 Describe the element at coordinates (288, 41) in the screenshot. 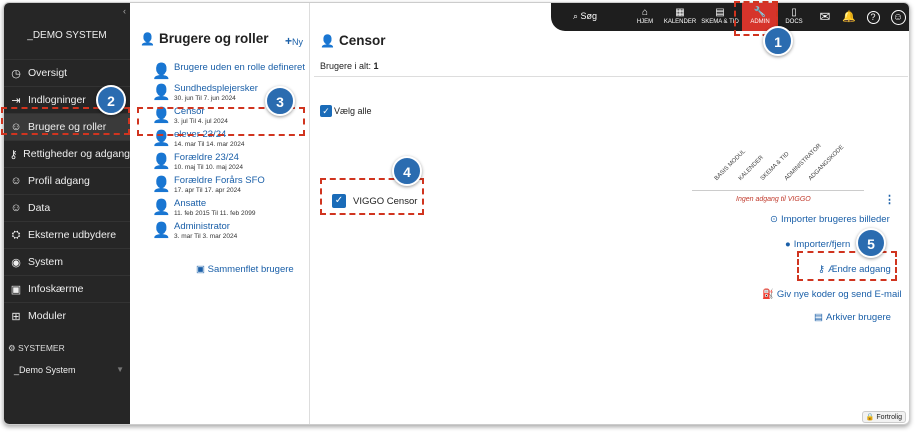

I see `plus-icon: +` at that location.